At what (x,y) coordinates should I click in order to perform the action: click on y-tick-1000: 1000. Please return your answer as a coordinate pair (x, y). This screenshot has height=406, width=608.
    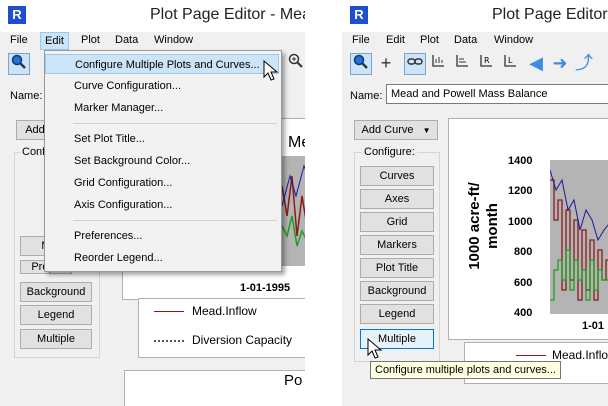
    Looking at the image, I should click on (520, 222).